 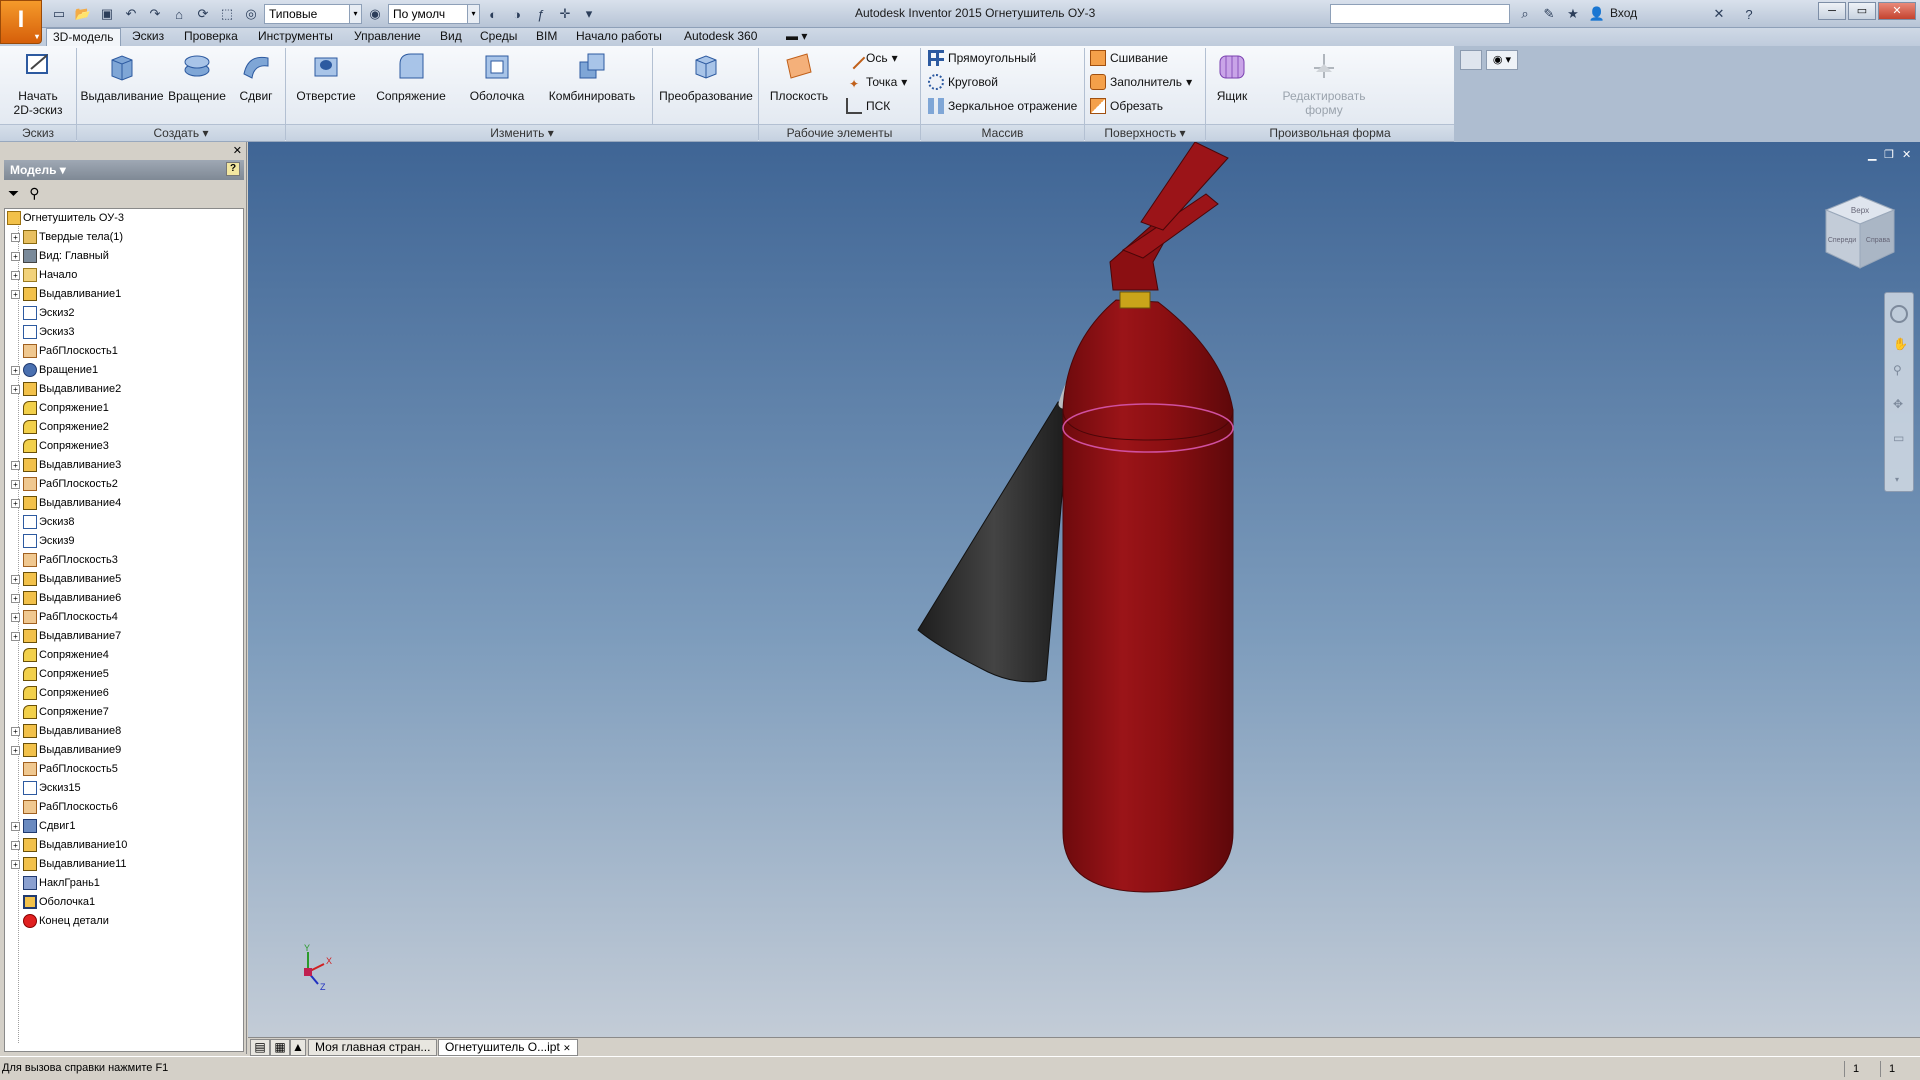 I want to click on parameters-icon: ƒ, so click(x=541, y=14).